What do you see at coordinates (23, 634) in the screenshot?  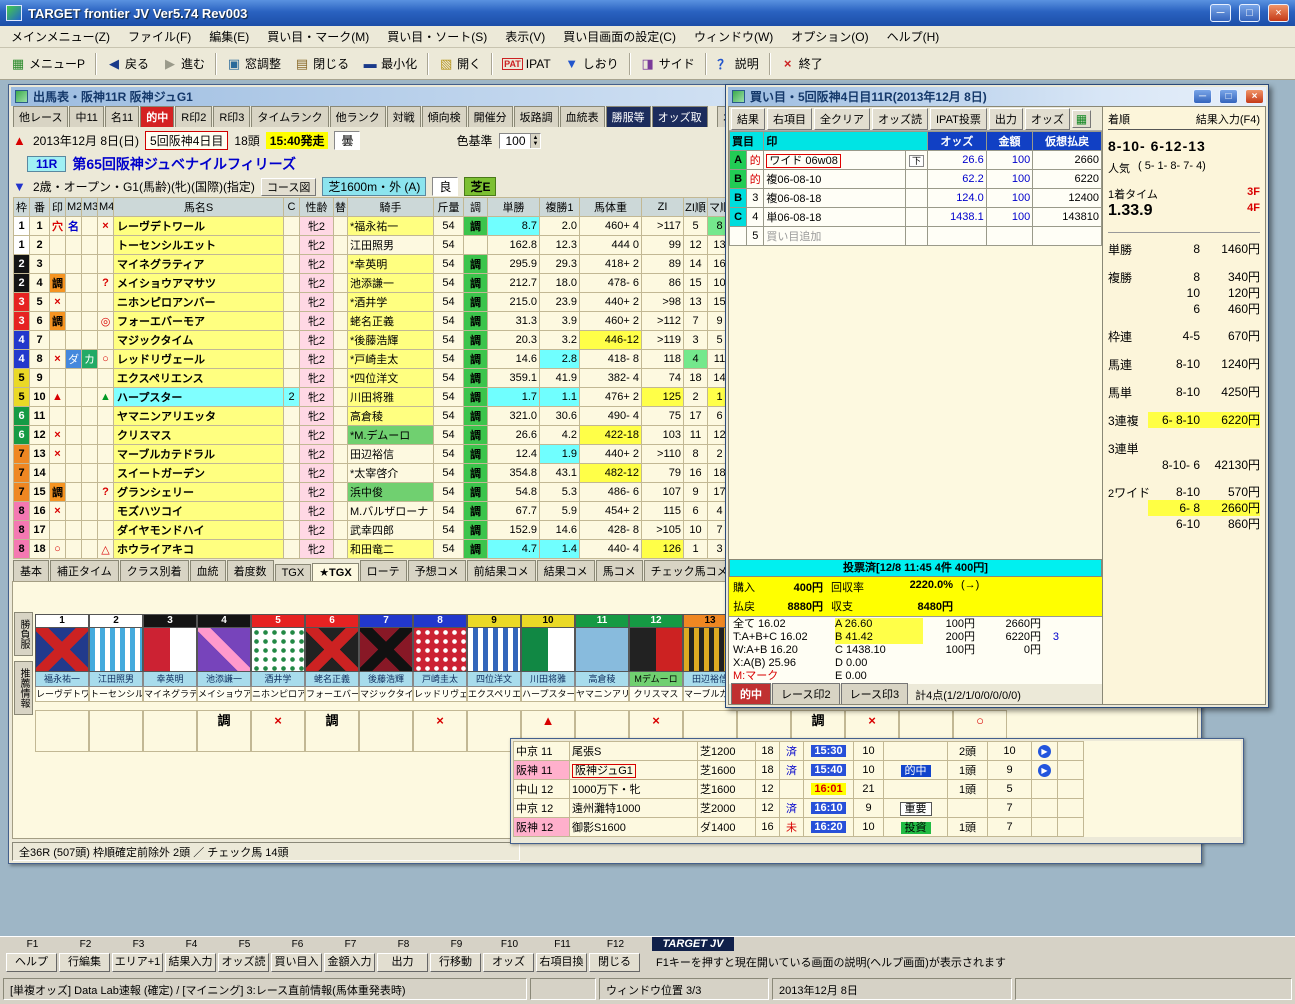 I see `side-tab-勝負服: 勝負服` at bounding box center [23, 634].